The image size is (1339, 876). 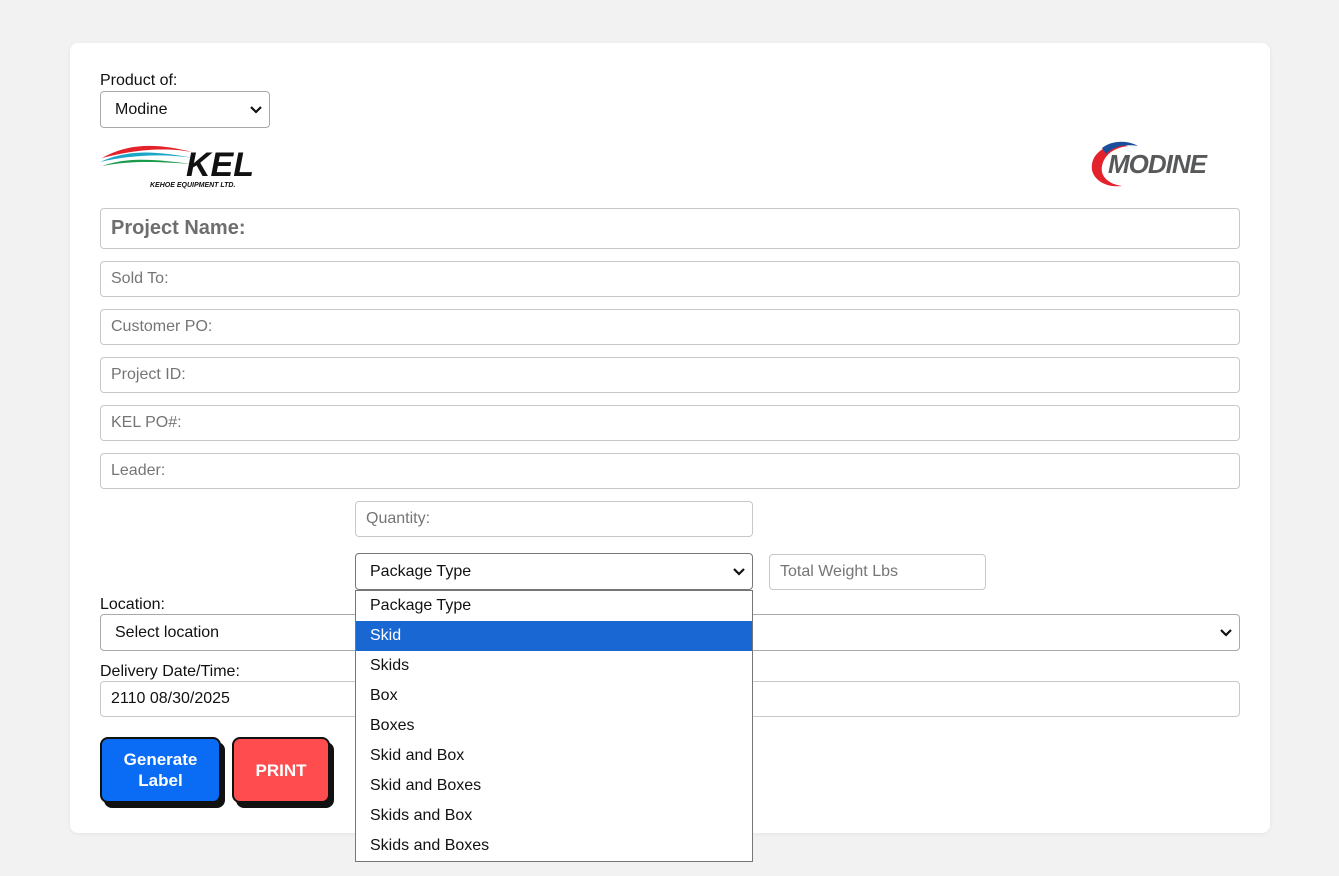 What do you see at coordinates (160, 770) in the screenshot?
I see `generate-label-button: Generate Label` at bounding box center [160, 770].